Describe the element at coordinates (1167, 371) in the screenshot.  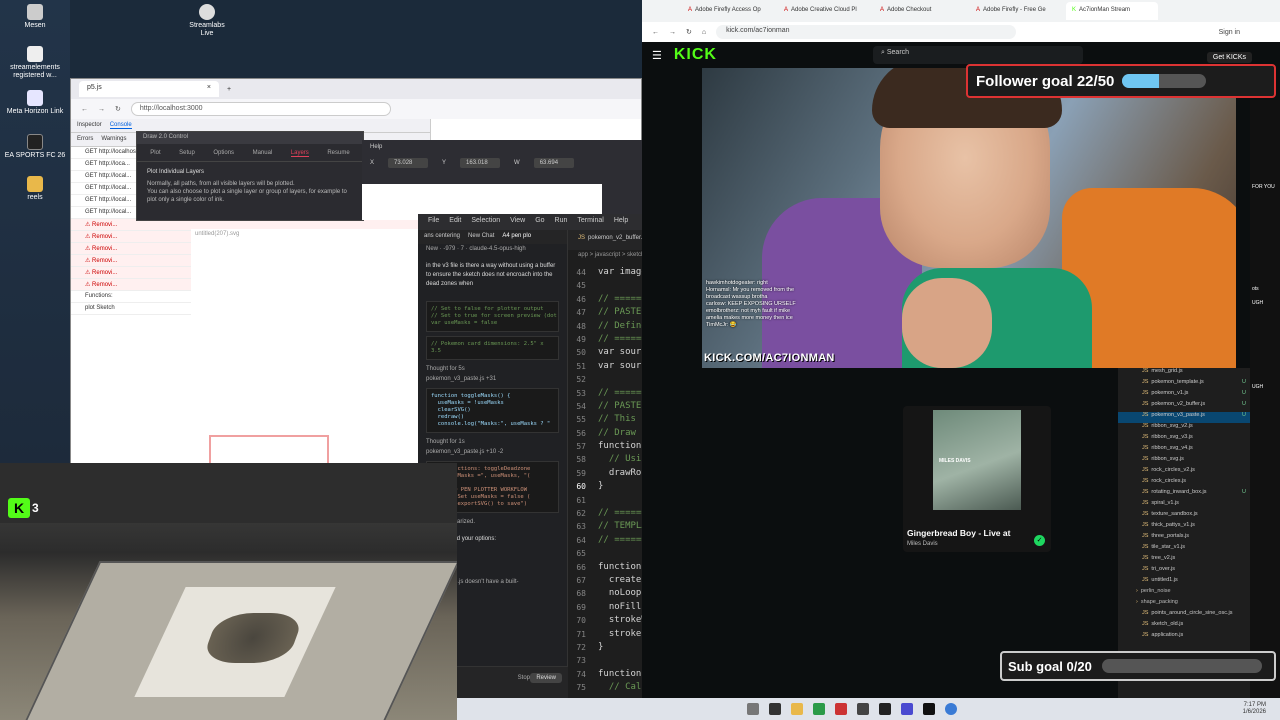
I see `file-name: mesh_grid.js` at that location.